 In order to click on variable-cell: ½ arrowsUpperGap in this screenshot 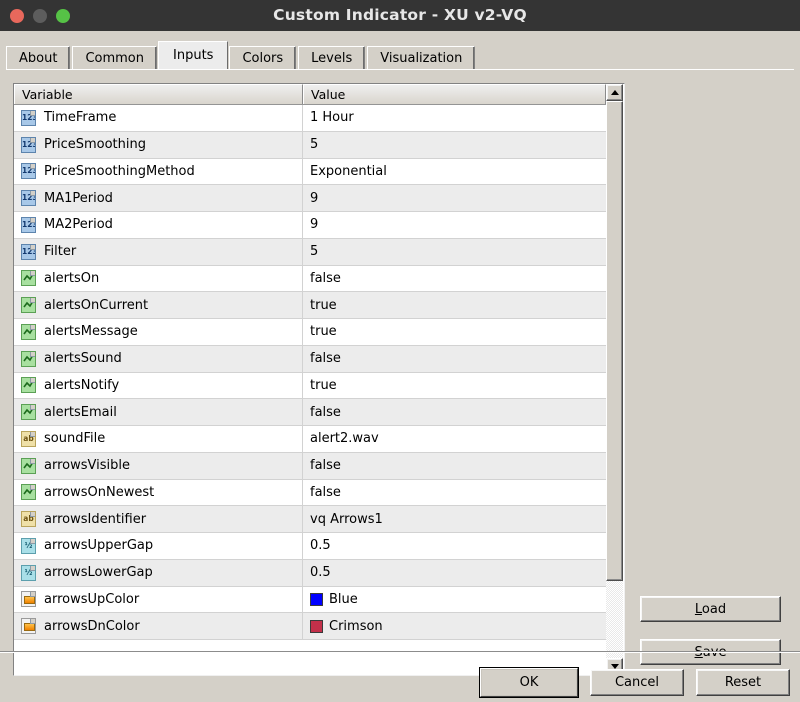, I will do `click(158, 546)`.